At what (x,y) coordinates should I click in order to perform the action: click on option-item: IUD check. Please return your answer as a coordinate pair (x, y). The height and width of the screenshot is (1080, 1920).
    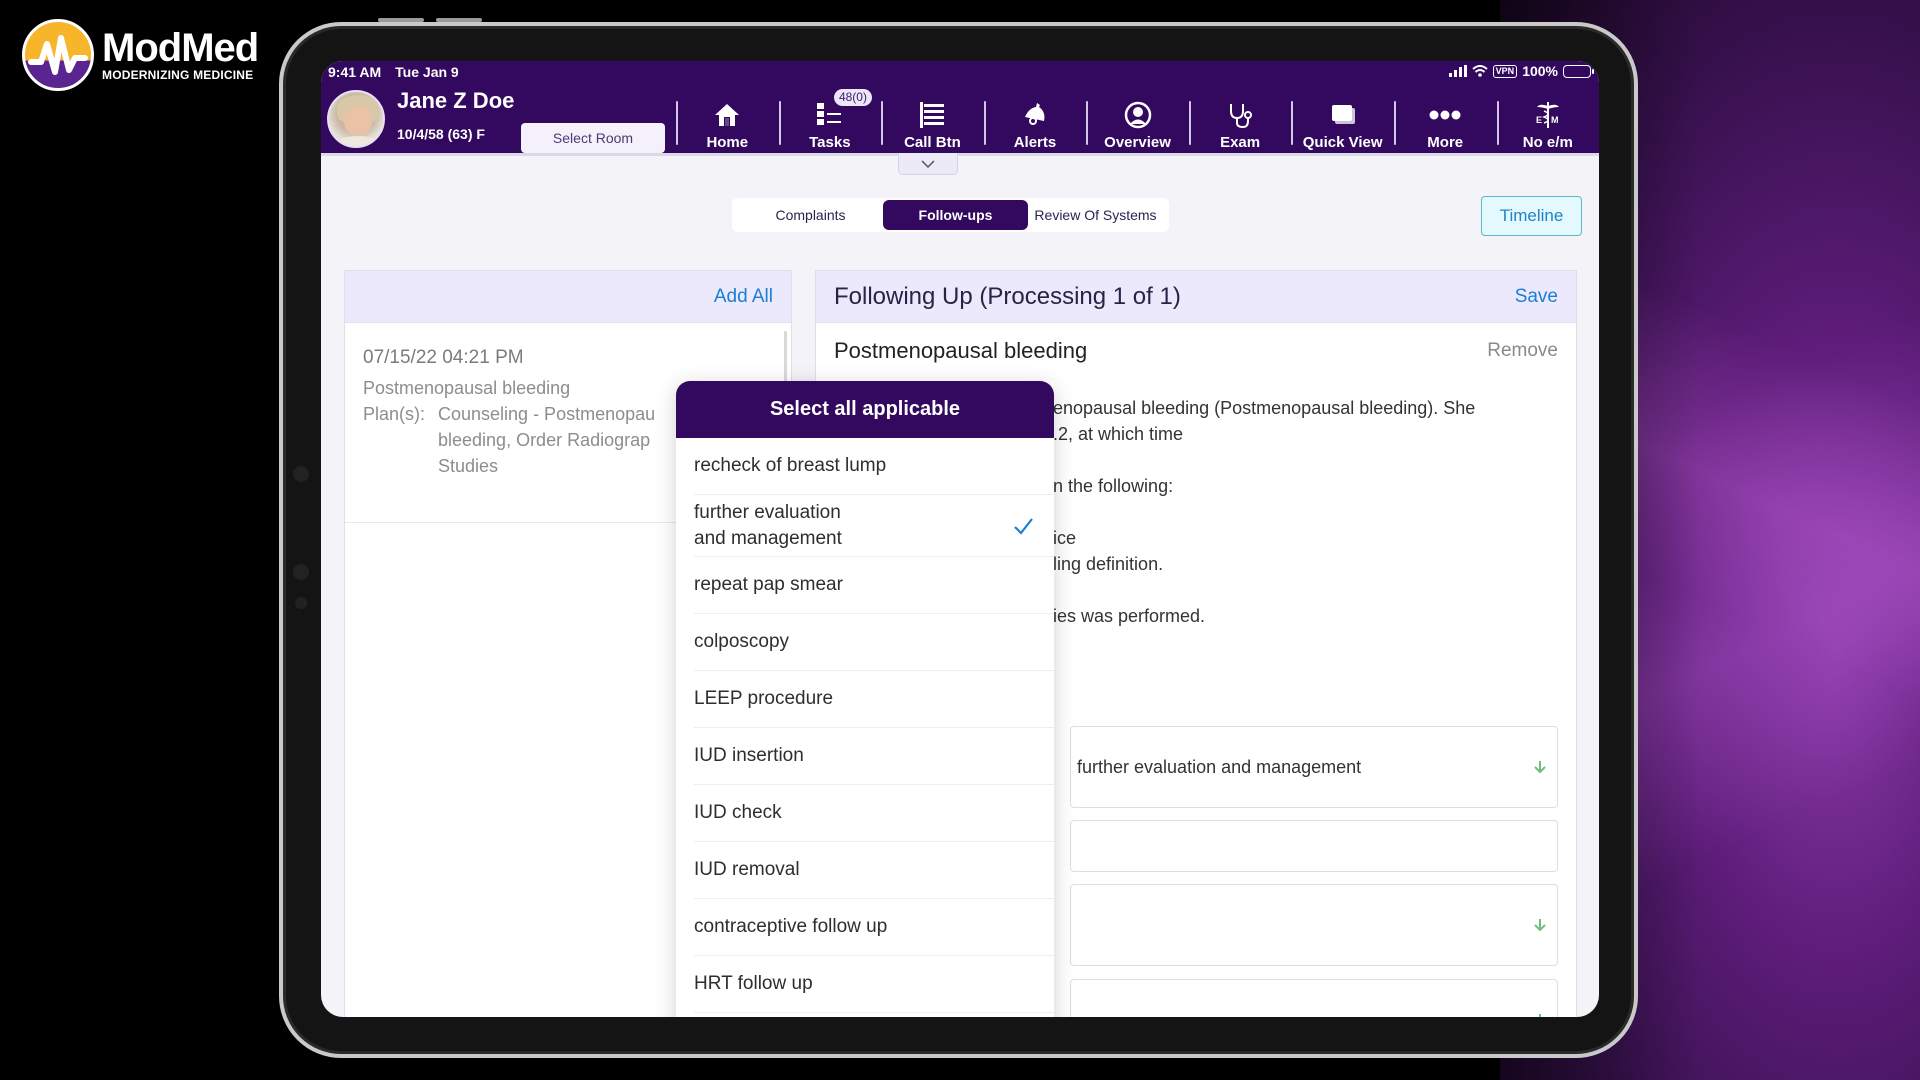
    Looking at the image, I should click on (874, 813).